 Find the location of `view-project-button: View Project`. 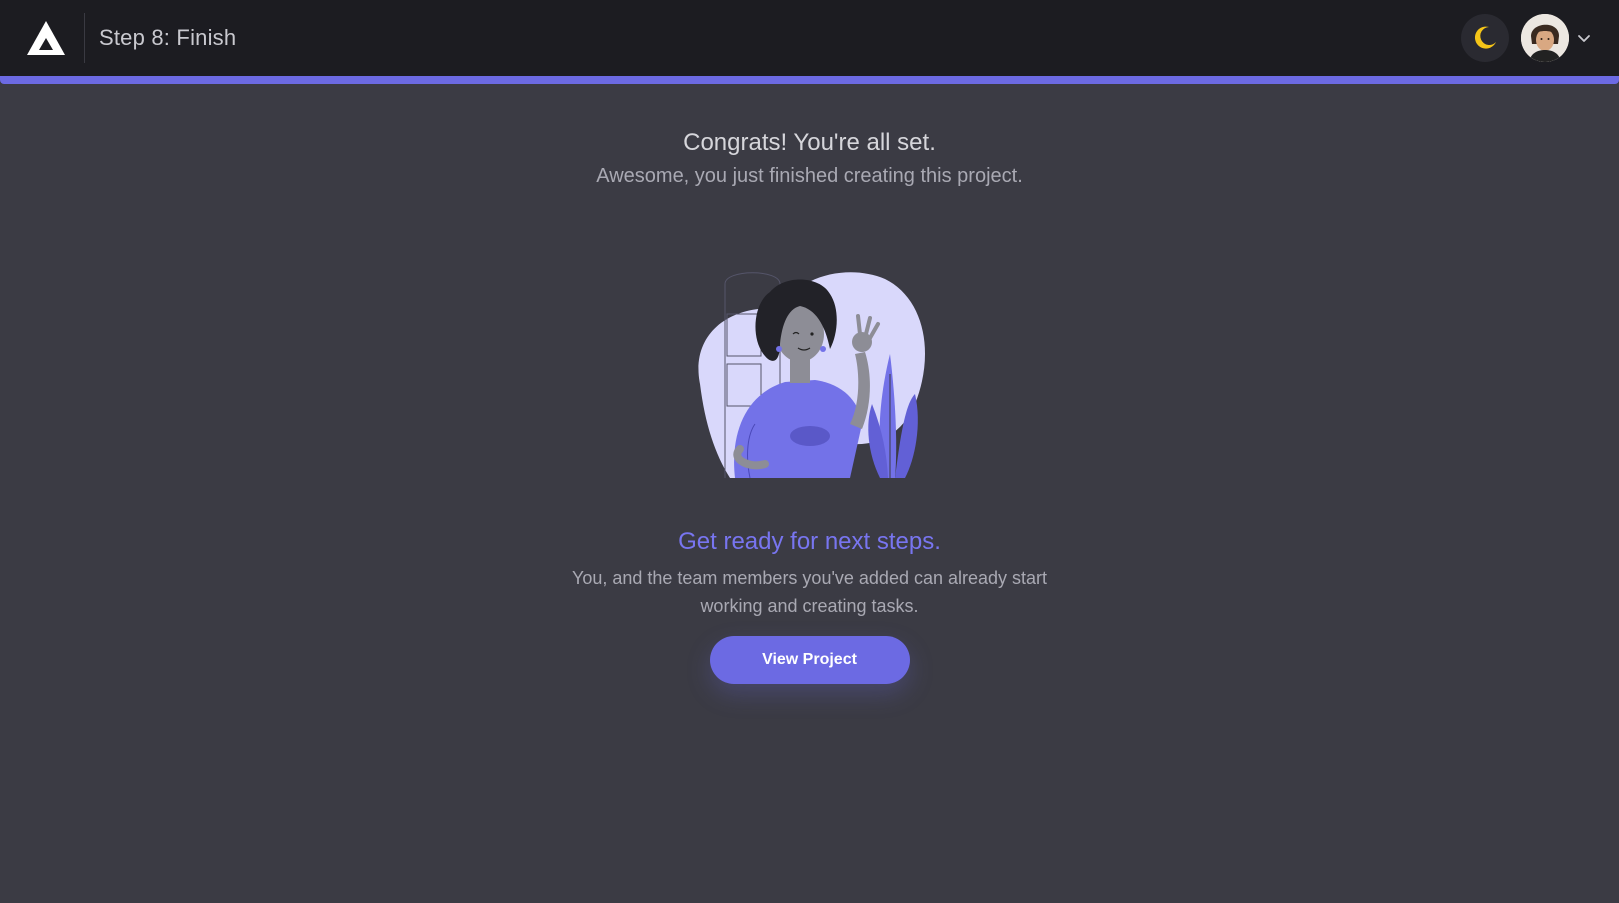

view-project-button: View Project is located at coordinates (809, 660).